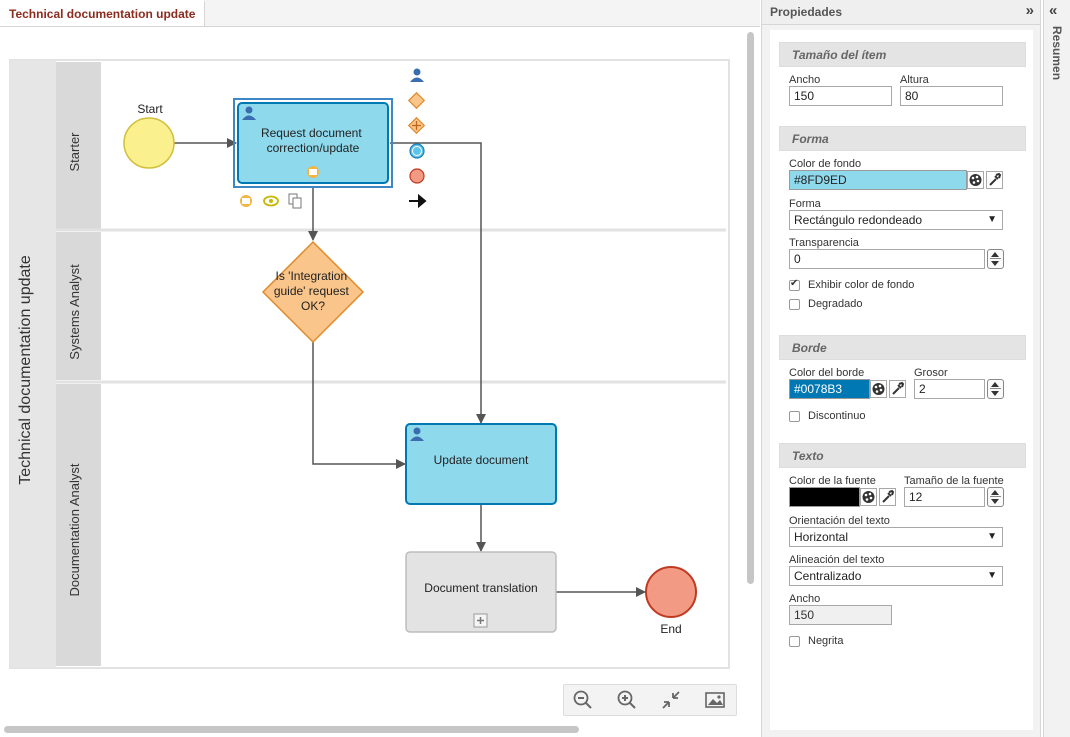 The width and height of the screenshot is (1070, 737). What do you see at coordinates (887, 259) in the screenshot?
I see `transparency-input: 0` at bounding box center [887, 259].